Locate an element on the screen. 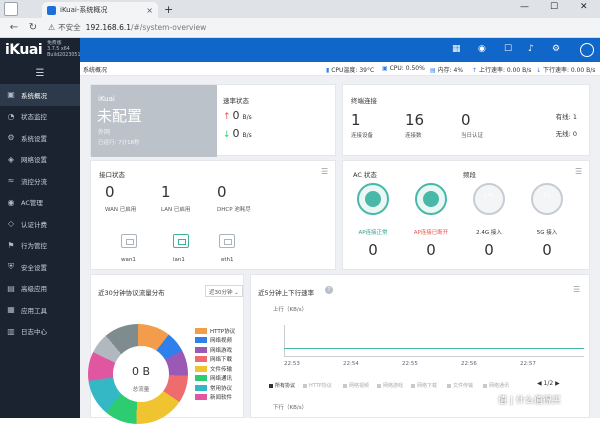  sidebar-item-4: ≈ 流控分流 is located at coordinates (40, 181).